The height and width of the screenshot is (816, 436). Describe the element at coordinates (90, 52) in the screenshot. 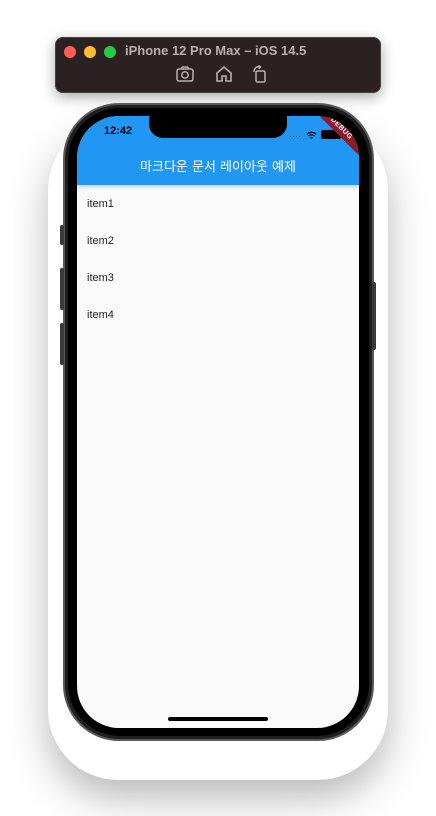

I see `minimize-window-button` at that location.